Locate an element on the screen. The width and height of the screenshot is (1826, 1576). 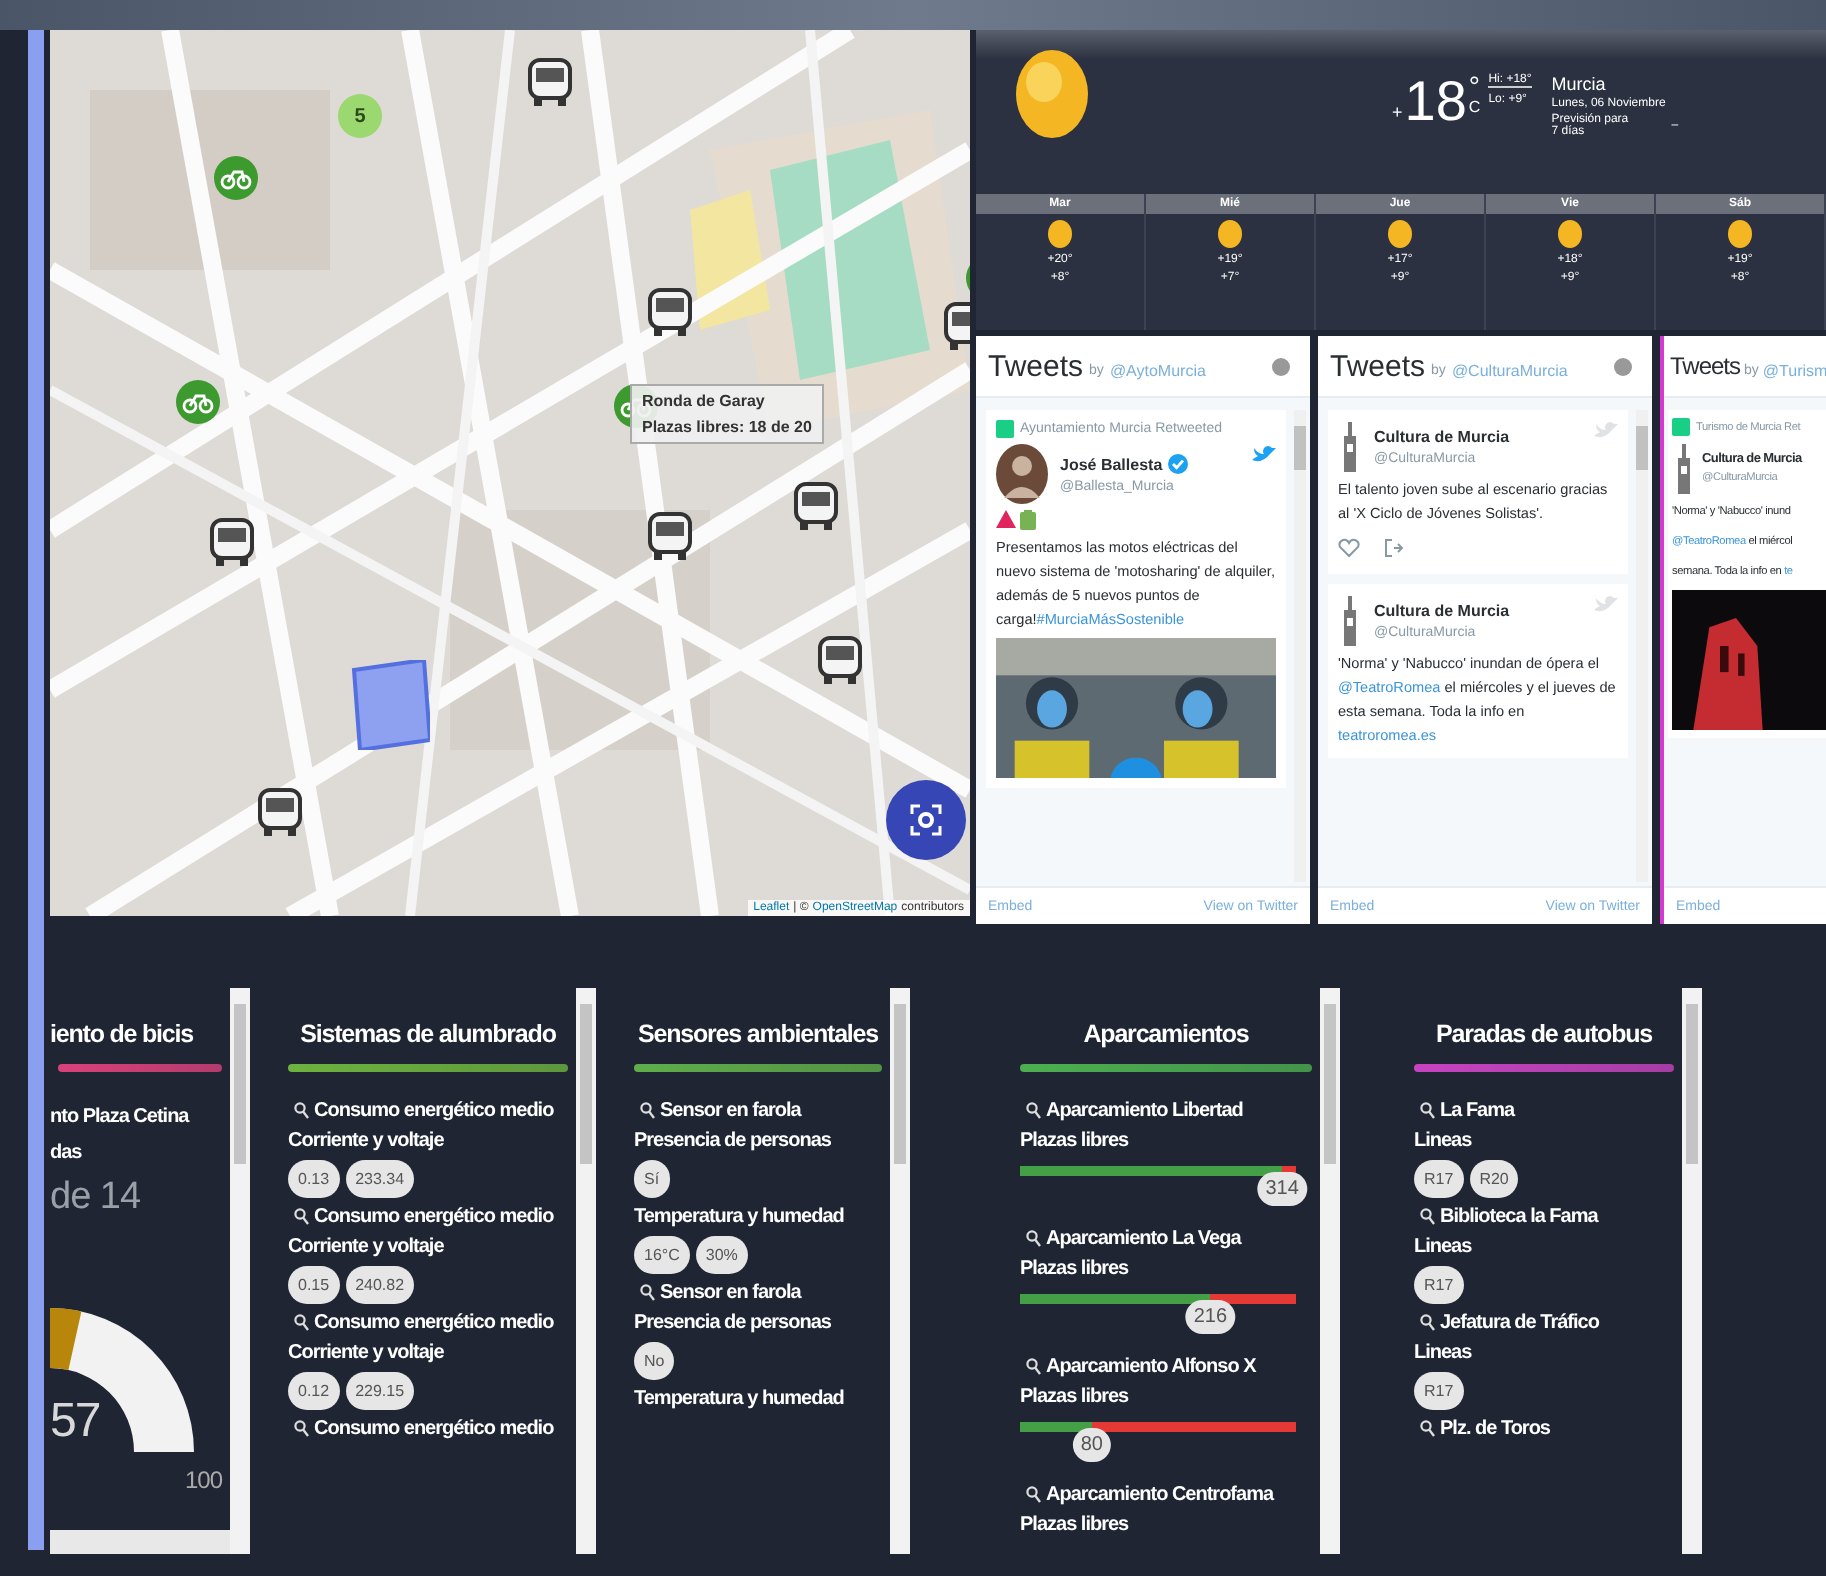
bird-icon is located at coordinates (1264, 454).